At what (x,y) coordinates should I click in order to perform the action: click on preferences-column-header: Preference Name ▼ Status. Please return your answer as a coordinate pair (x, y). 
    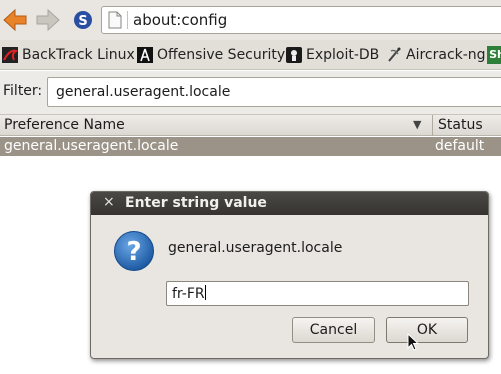
    Looking at the image, I should click on (250, 125).